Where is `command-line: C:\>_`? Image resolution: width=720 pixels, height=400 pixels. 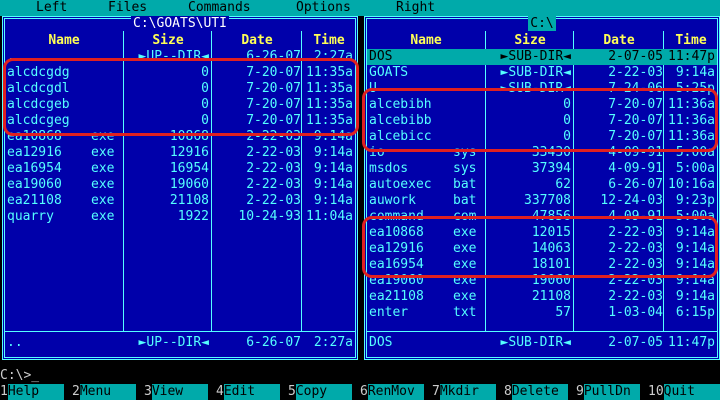 command-line: C:\>_ is located at coordinates (360, 376).